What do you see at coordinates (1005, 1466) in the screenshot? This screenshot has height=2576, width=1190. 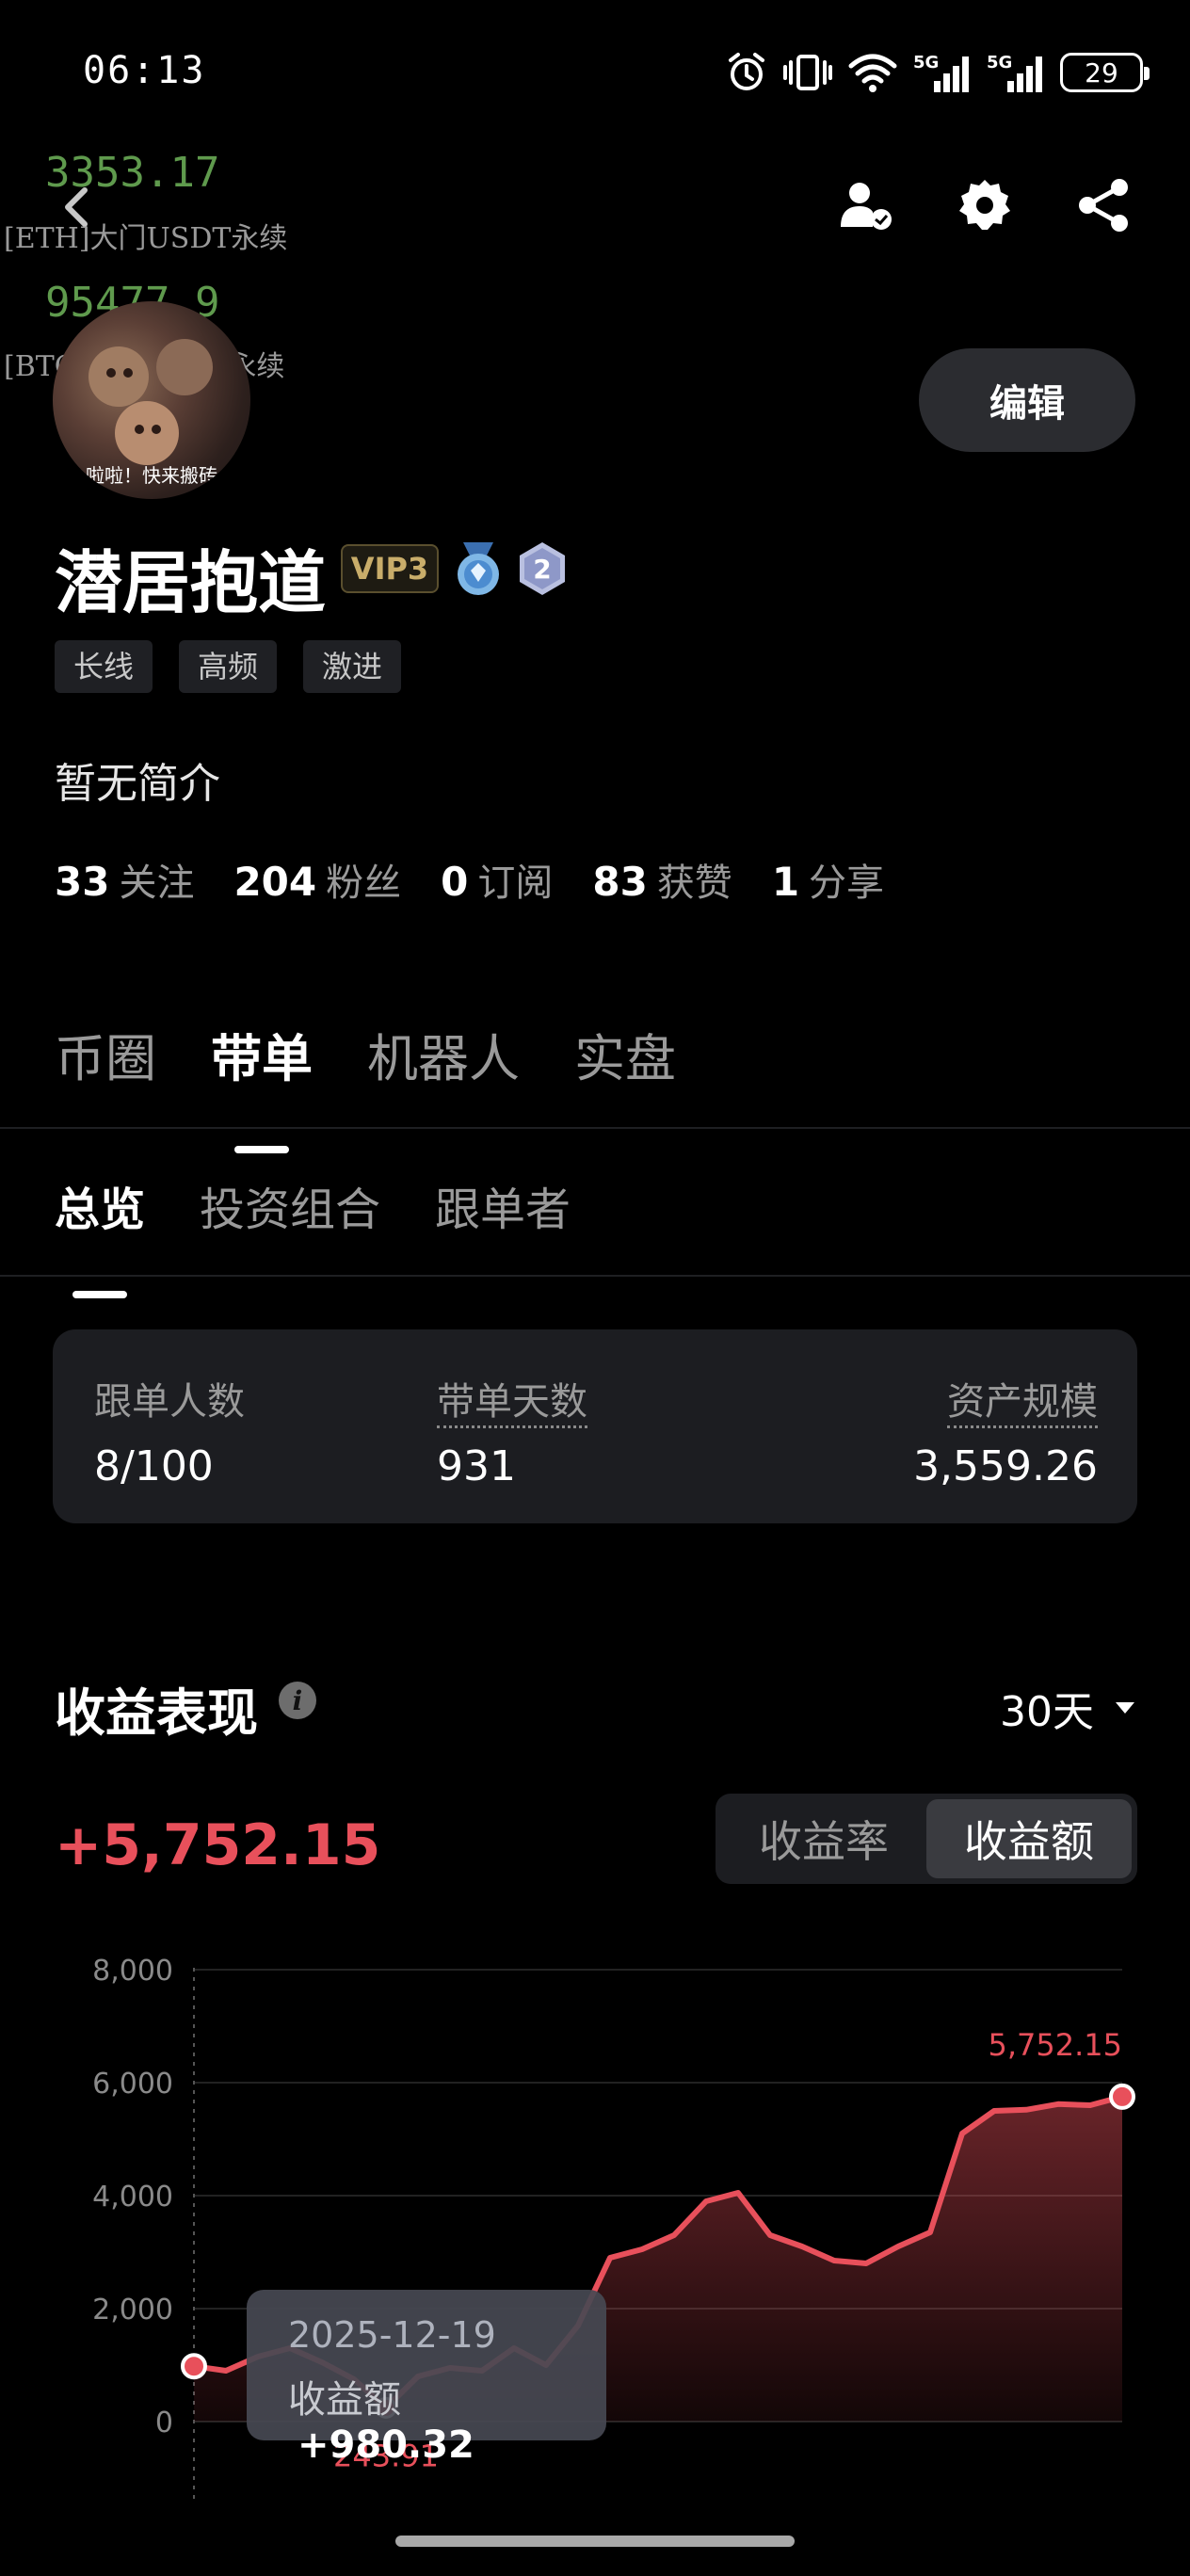 I see `summary-value: 3,559.26` at bounding box center [1005, 1466].